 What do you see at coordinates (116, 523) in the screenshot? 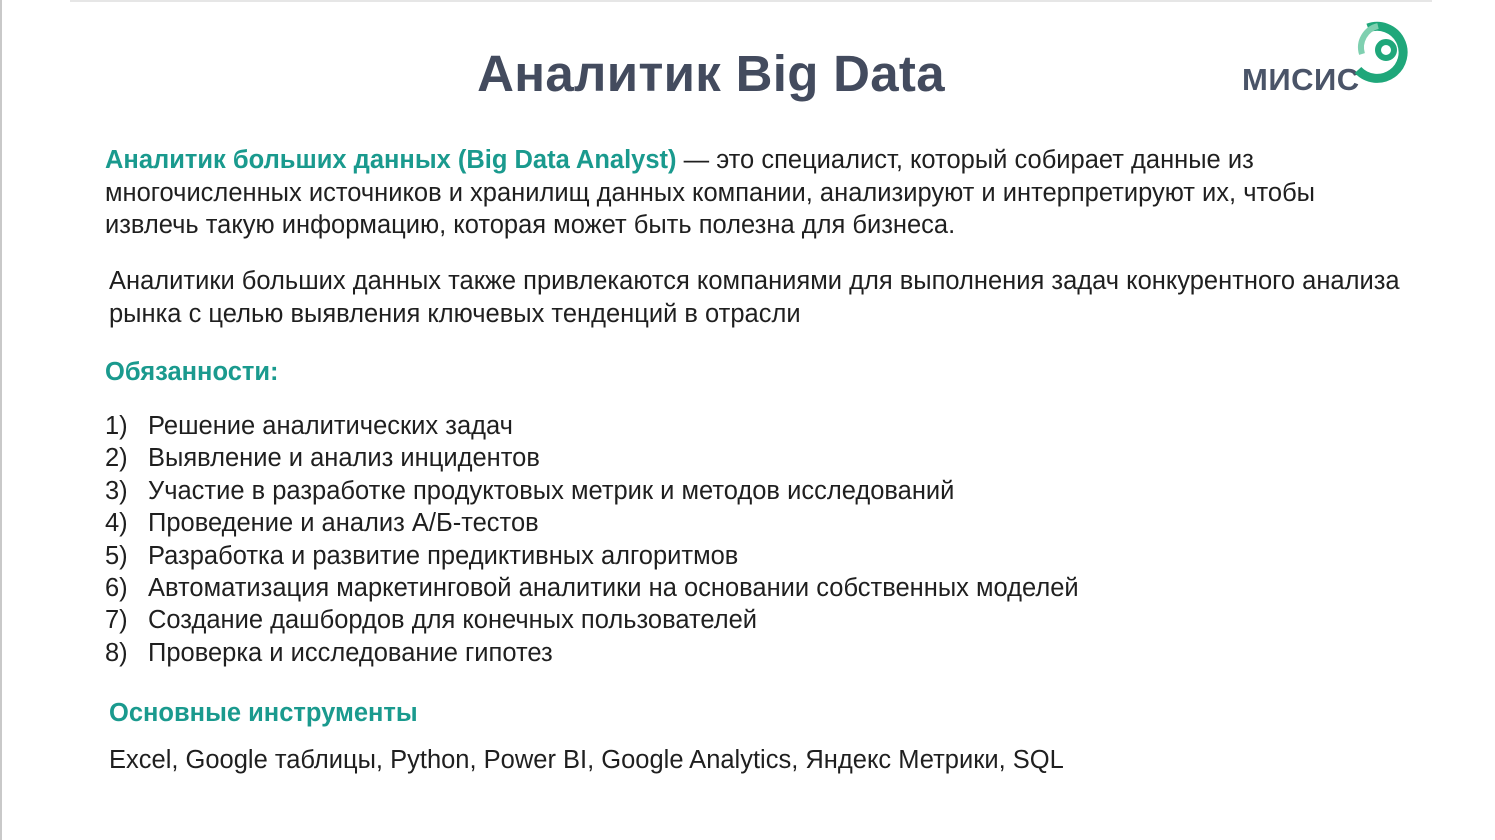
I see `list-item-number: 4)` at bounding box center [116, 523].